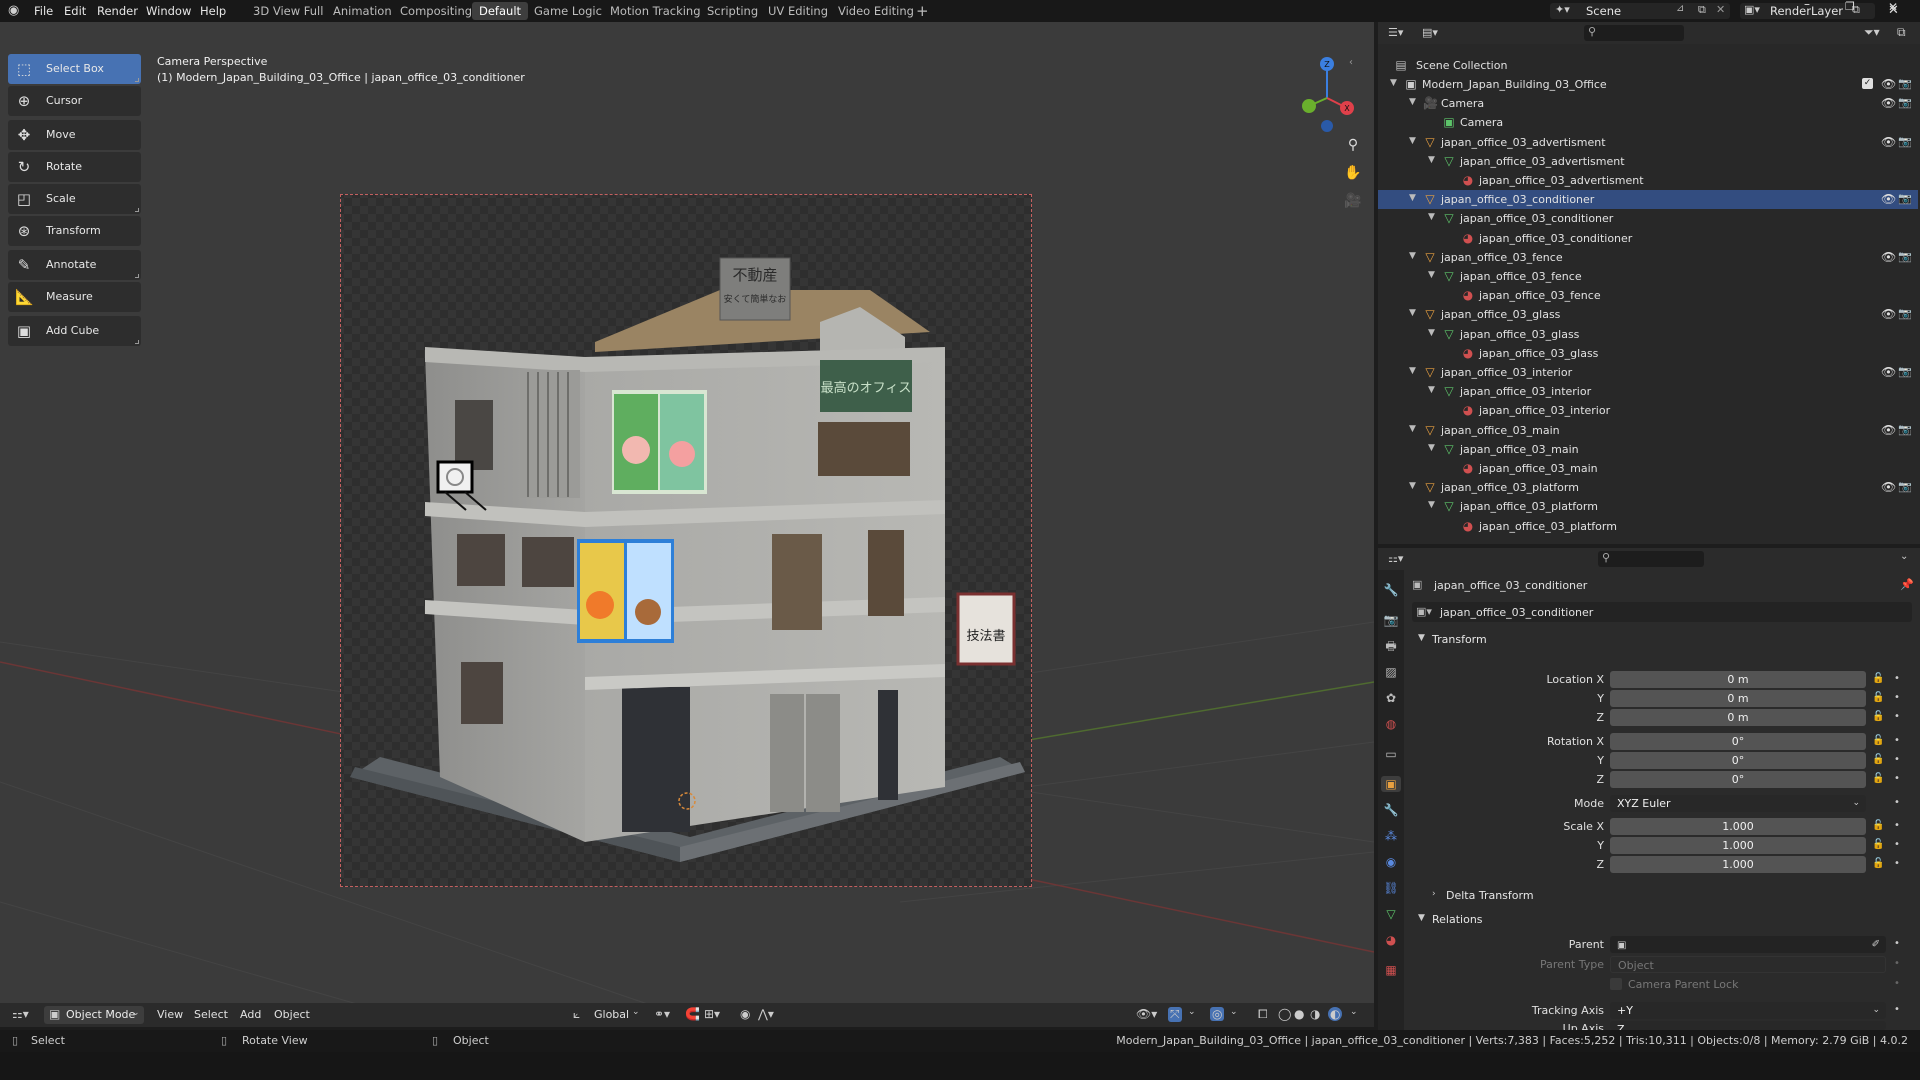 The image size is (1920, 1080). What do you see at coordinates (1175, 1014) in the screenshot?
I see `gizmo-toggle-icon: ⤧` at bounding box center [1175, 1014].